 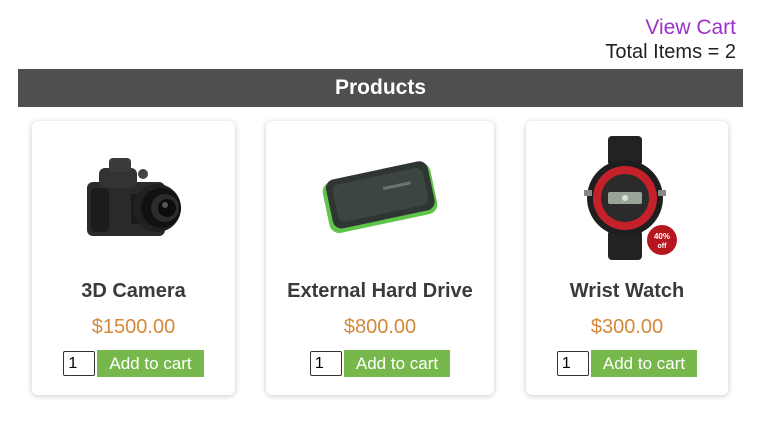 I want to click on product-image: 40% off, so click(x=627, y=198).